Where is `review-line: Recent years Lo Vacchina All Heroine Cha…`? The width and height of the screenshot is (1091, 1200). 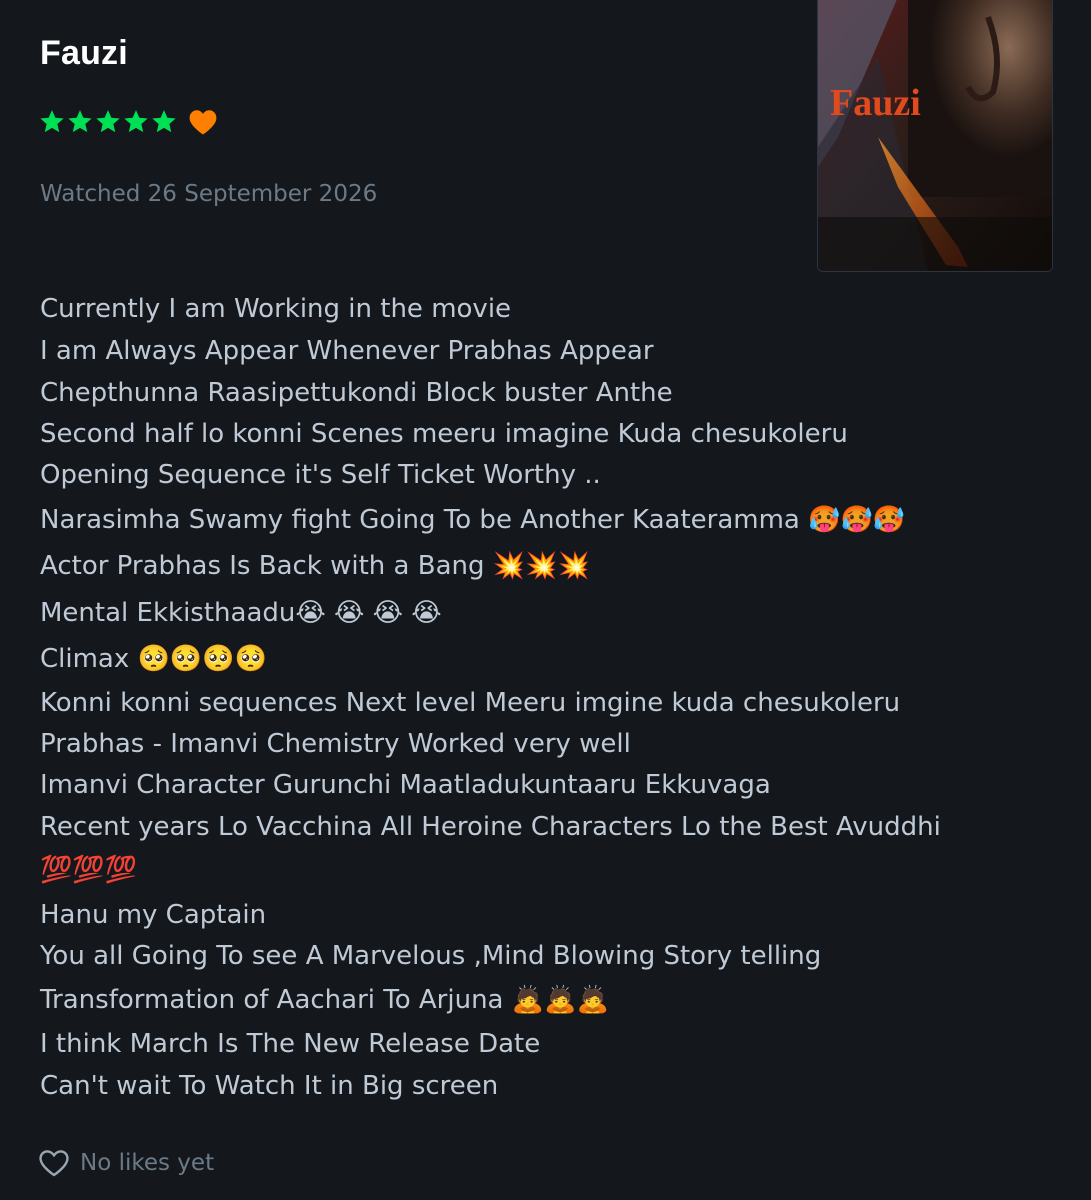 review-line: Recent years Lo Vacchina All Heroine Cha… is located at coordinates (490, 827).